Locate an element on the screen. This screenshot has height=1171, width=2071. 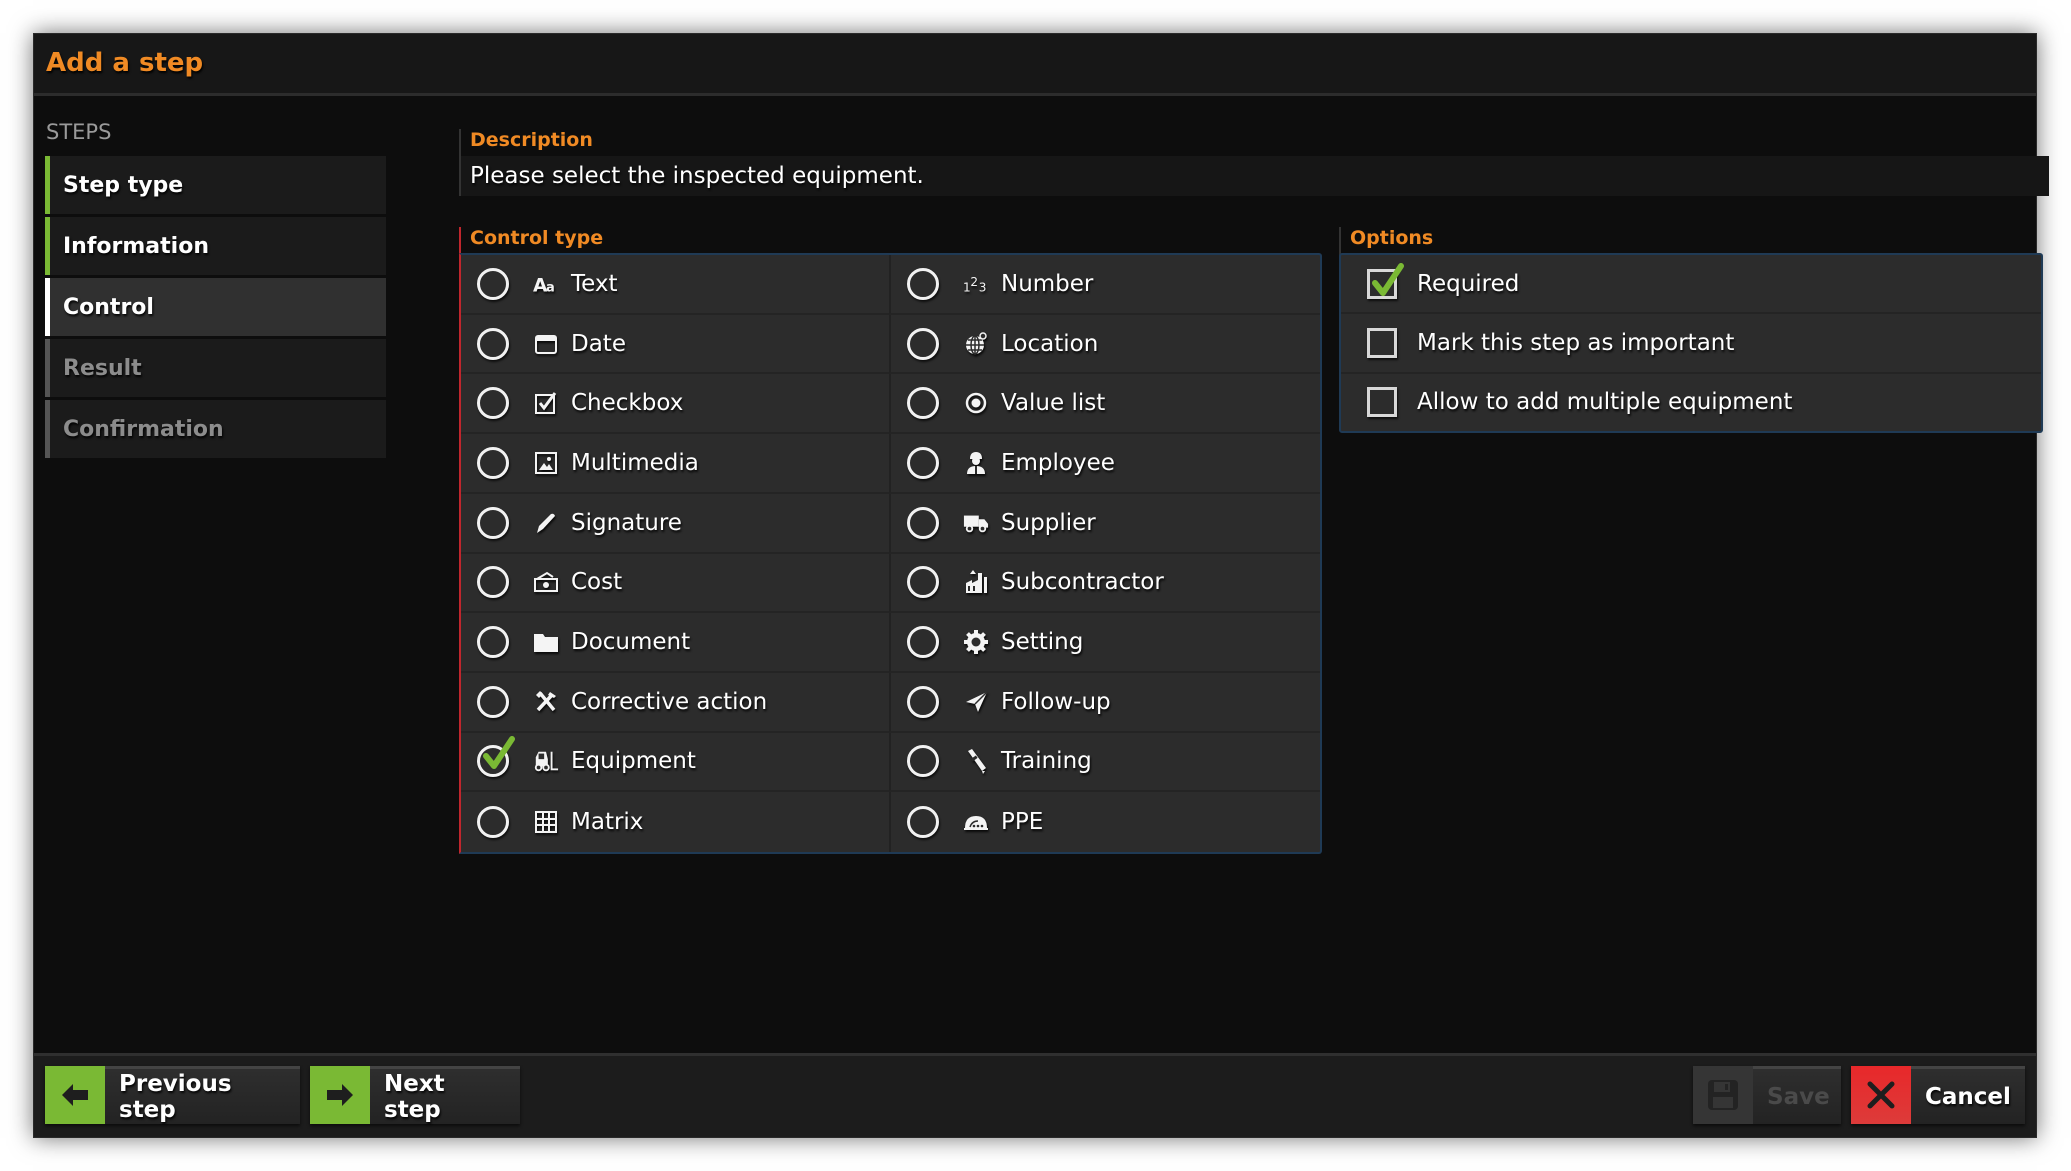
option-label: Mark this step as important is located at coordinates (1576, 342).